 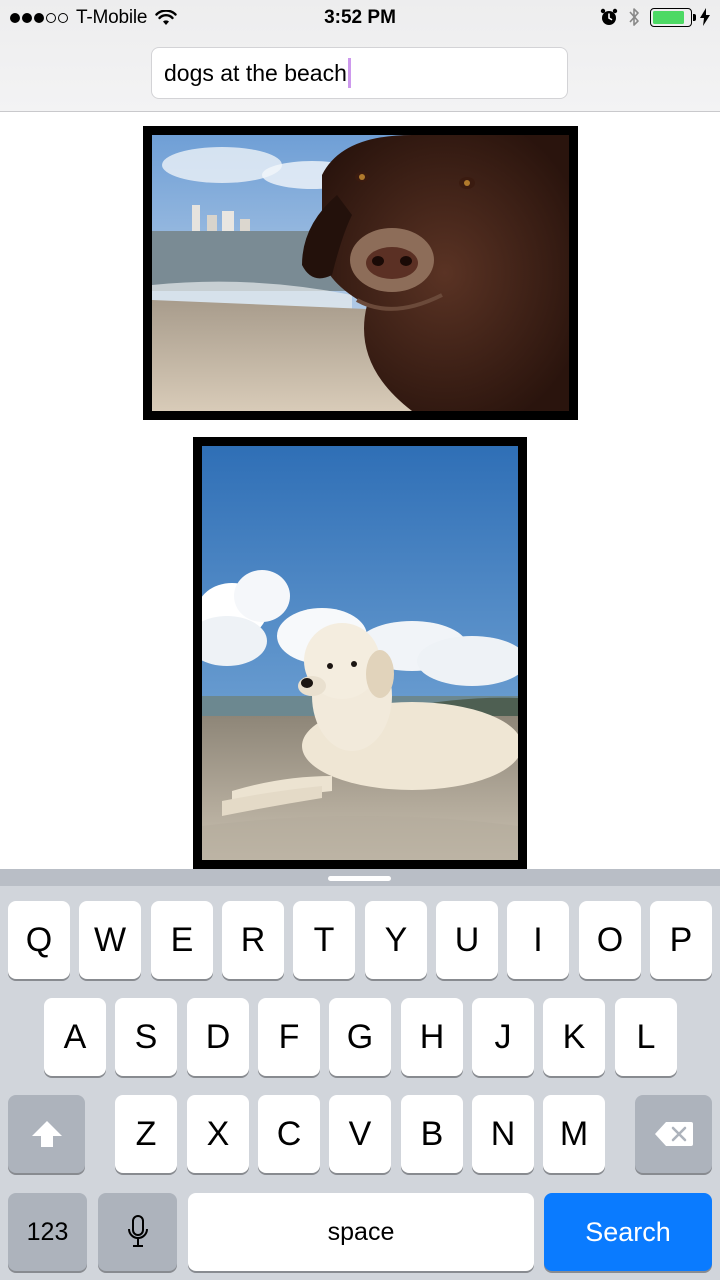 I want to click on dictation-key, so click(x=137, y=1232).